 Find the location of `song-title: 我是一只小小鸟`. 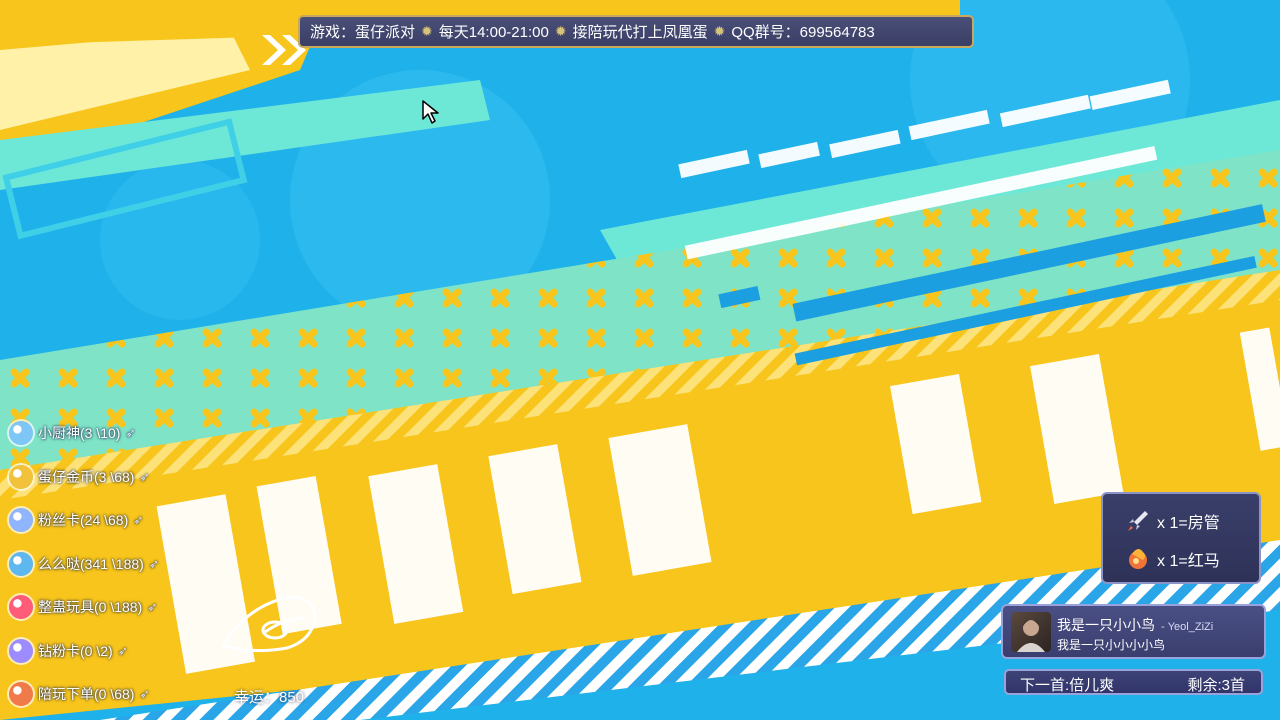

song-title: 我是一只小小鸟 is located at coordinates (1106, 625).